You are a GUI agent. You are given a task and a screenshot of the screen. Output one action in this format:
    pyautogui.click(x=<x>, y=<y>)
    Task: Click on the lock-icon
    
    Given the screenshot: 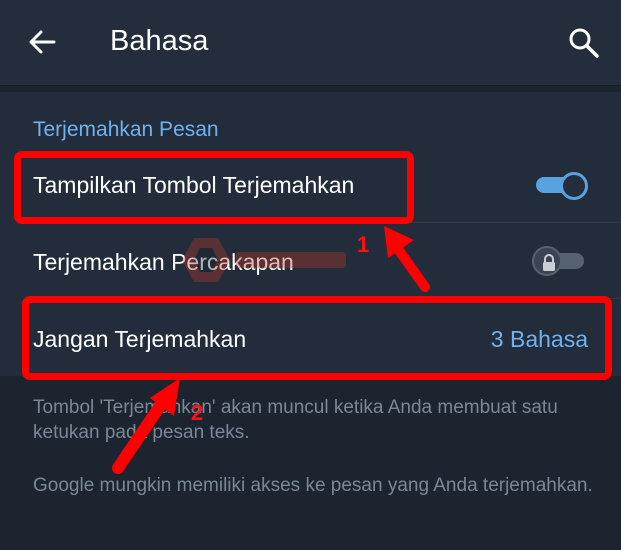 What is the action you would take?
    pyautogui.click(x=549, y=262)
    